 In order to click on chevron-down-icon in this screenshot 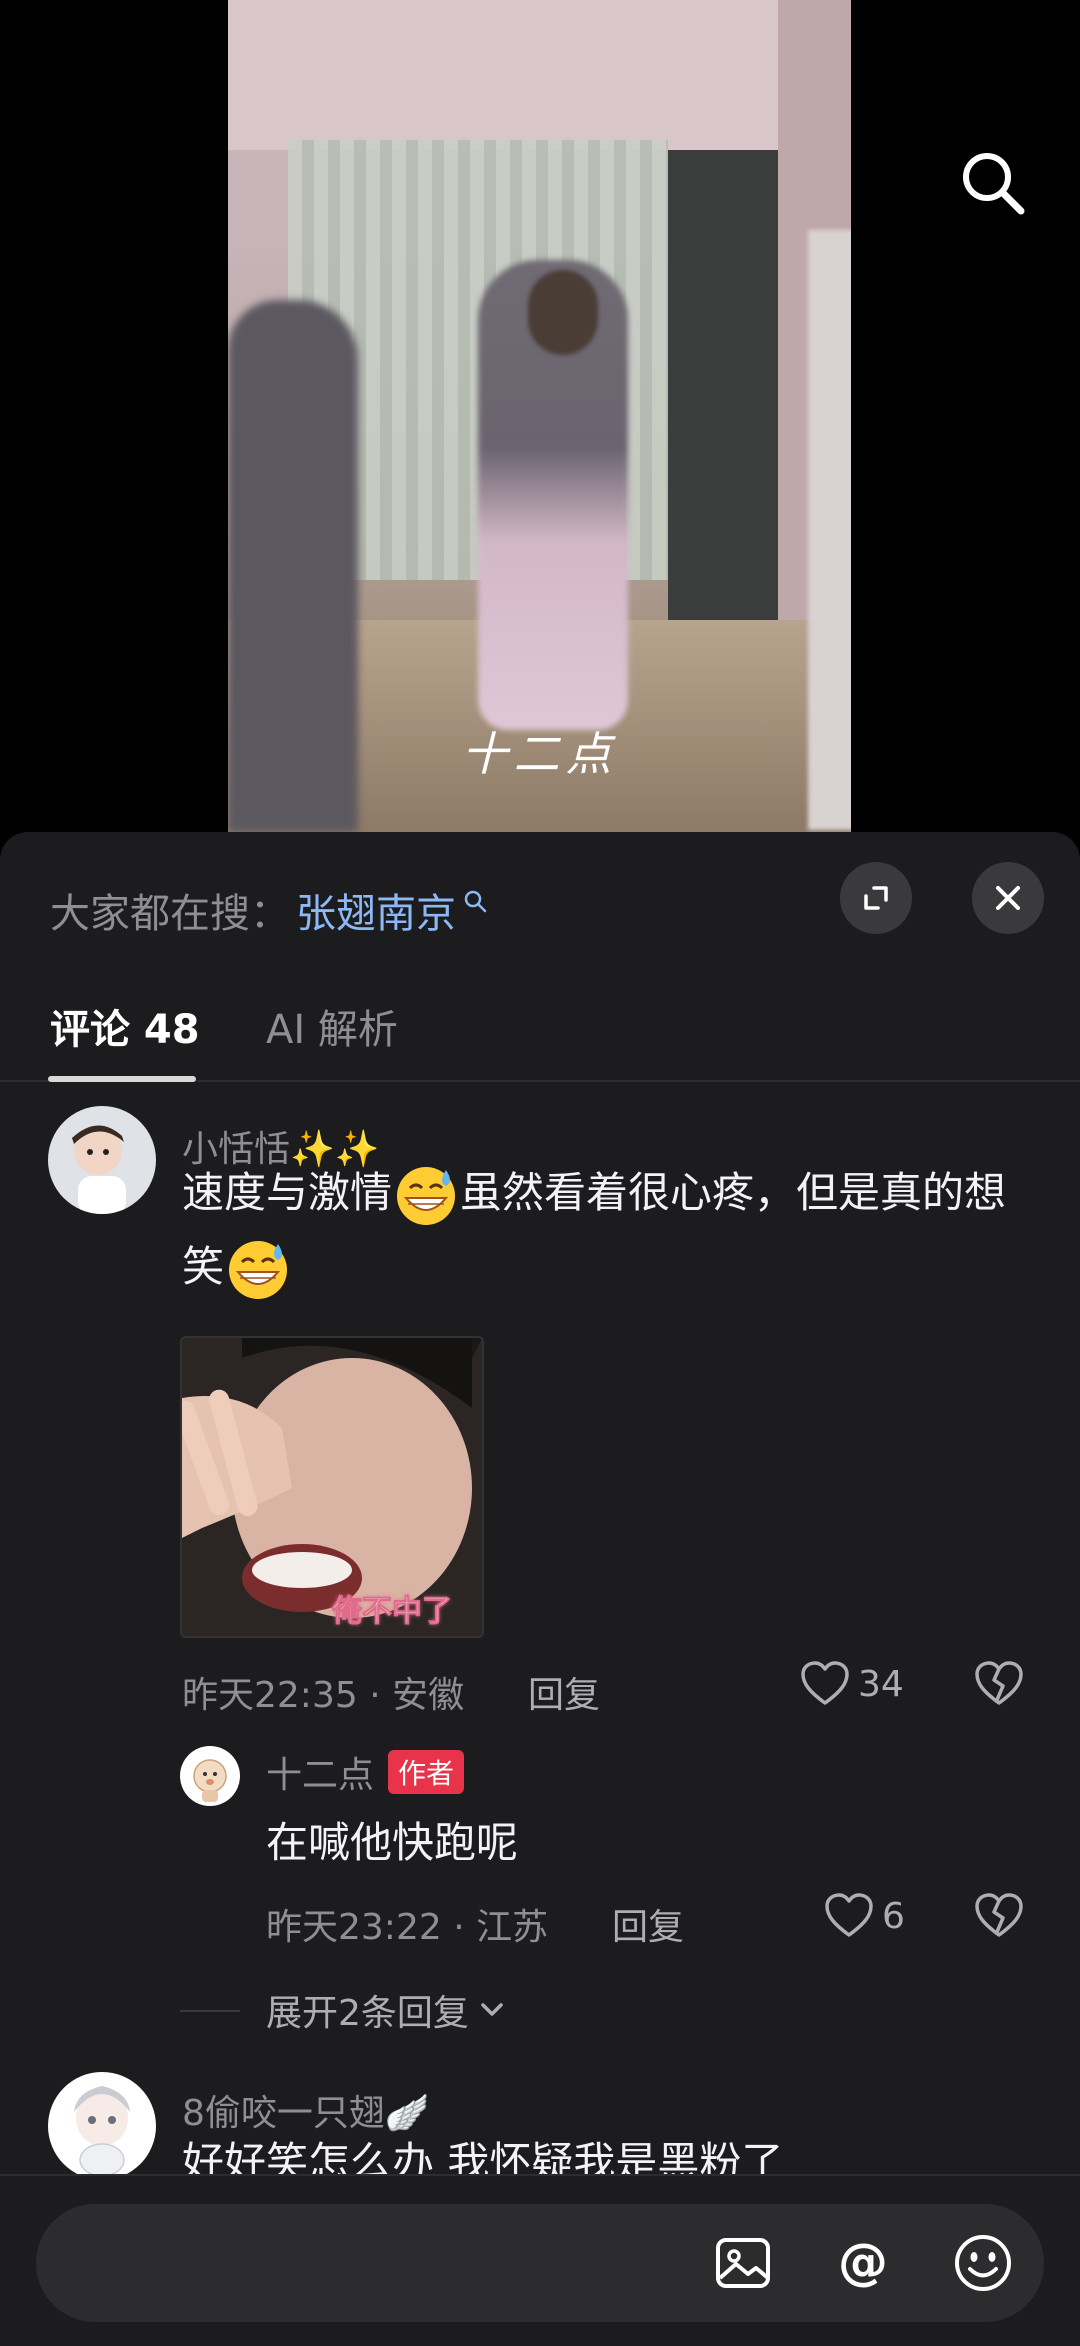, I will do `click(492, 2009)`.